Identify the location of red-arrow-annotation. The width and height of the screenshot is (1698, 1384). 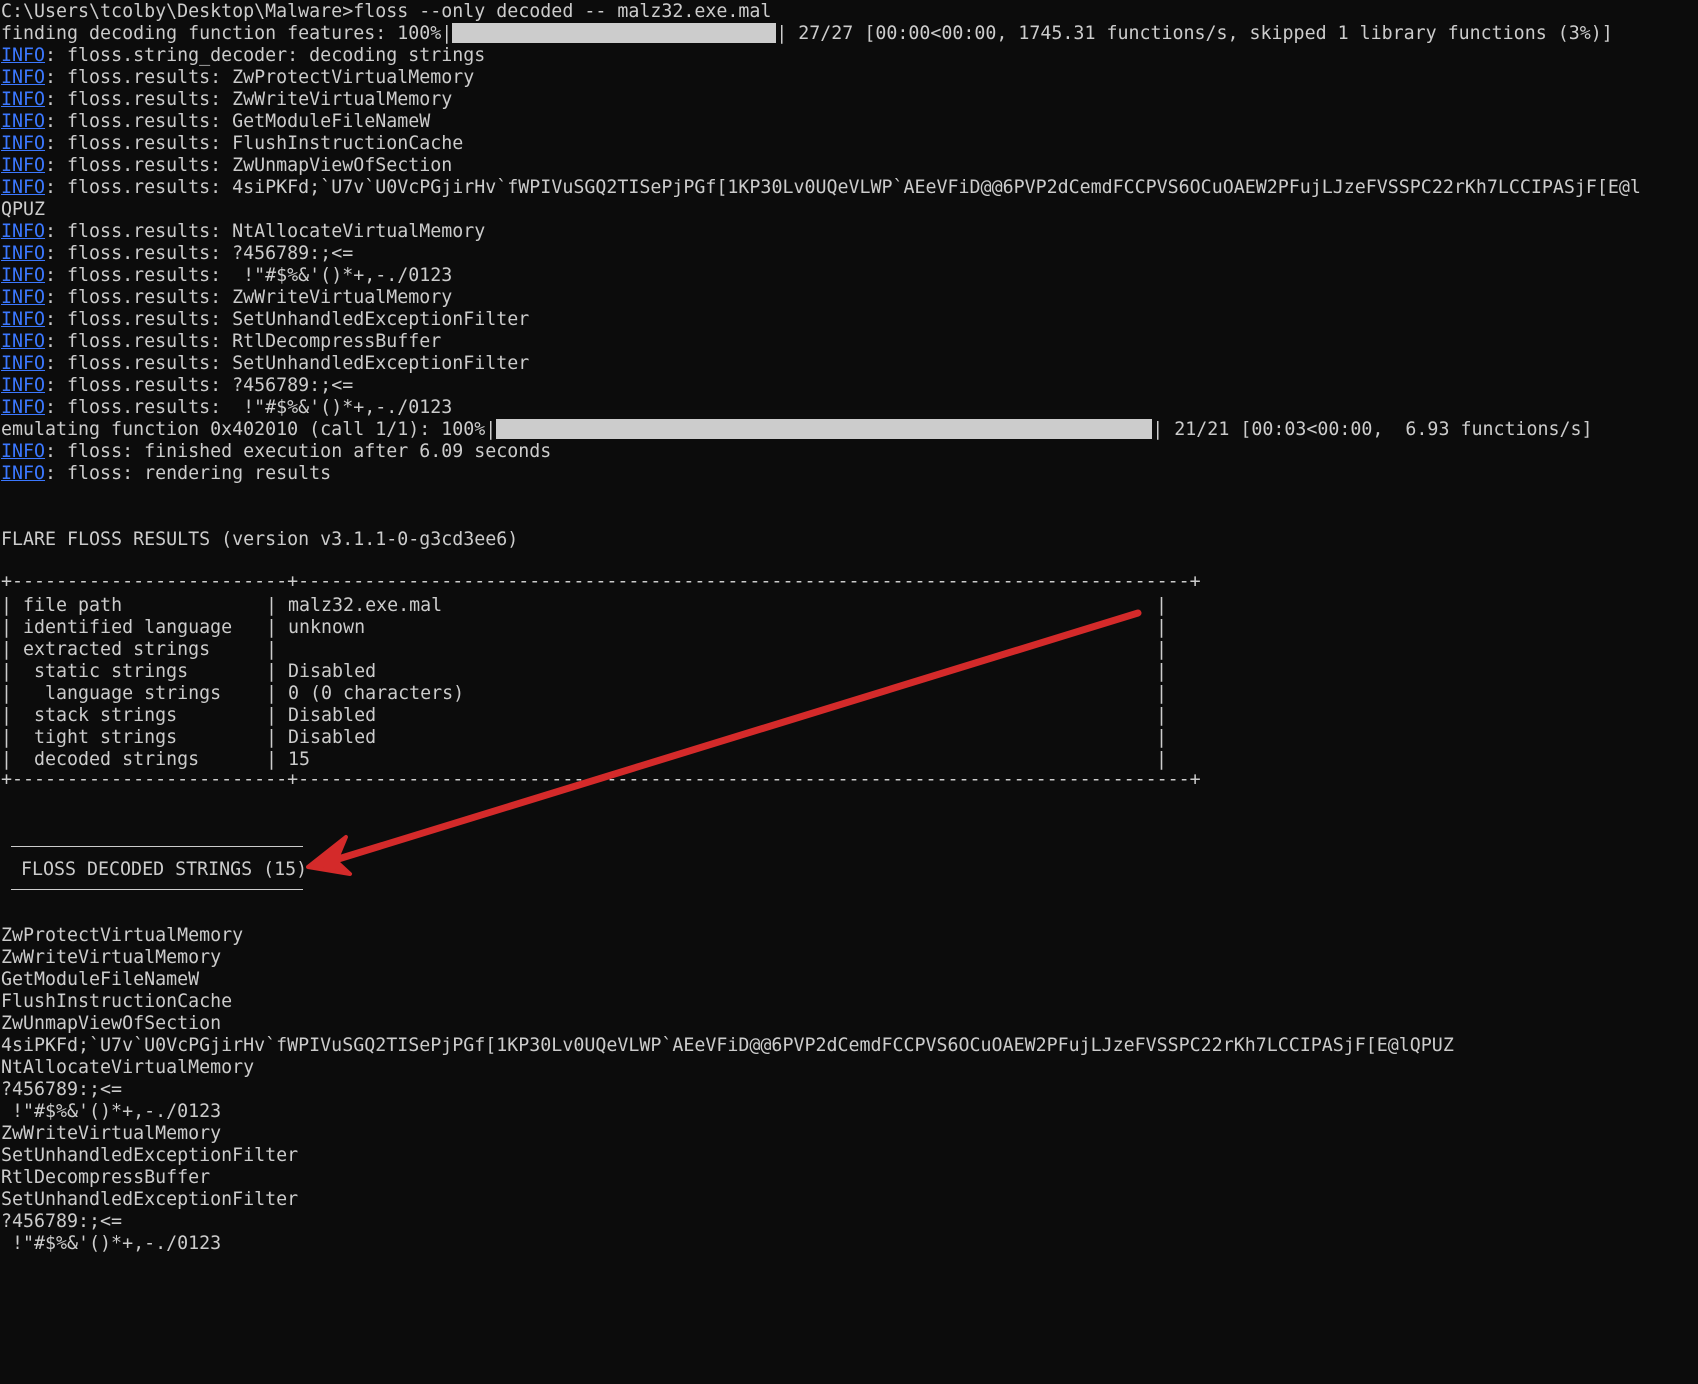
(724, 742).